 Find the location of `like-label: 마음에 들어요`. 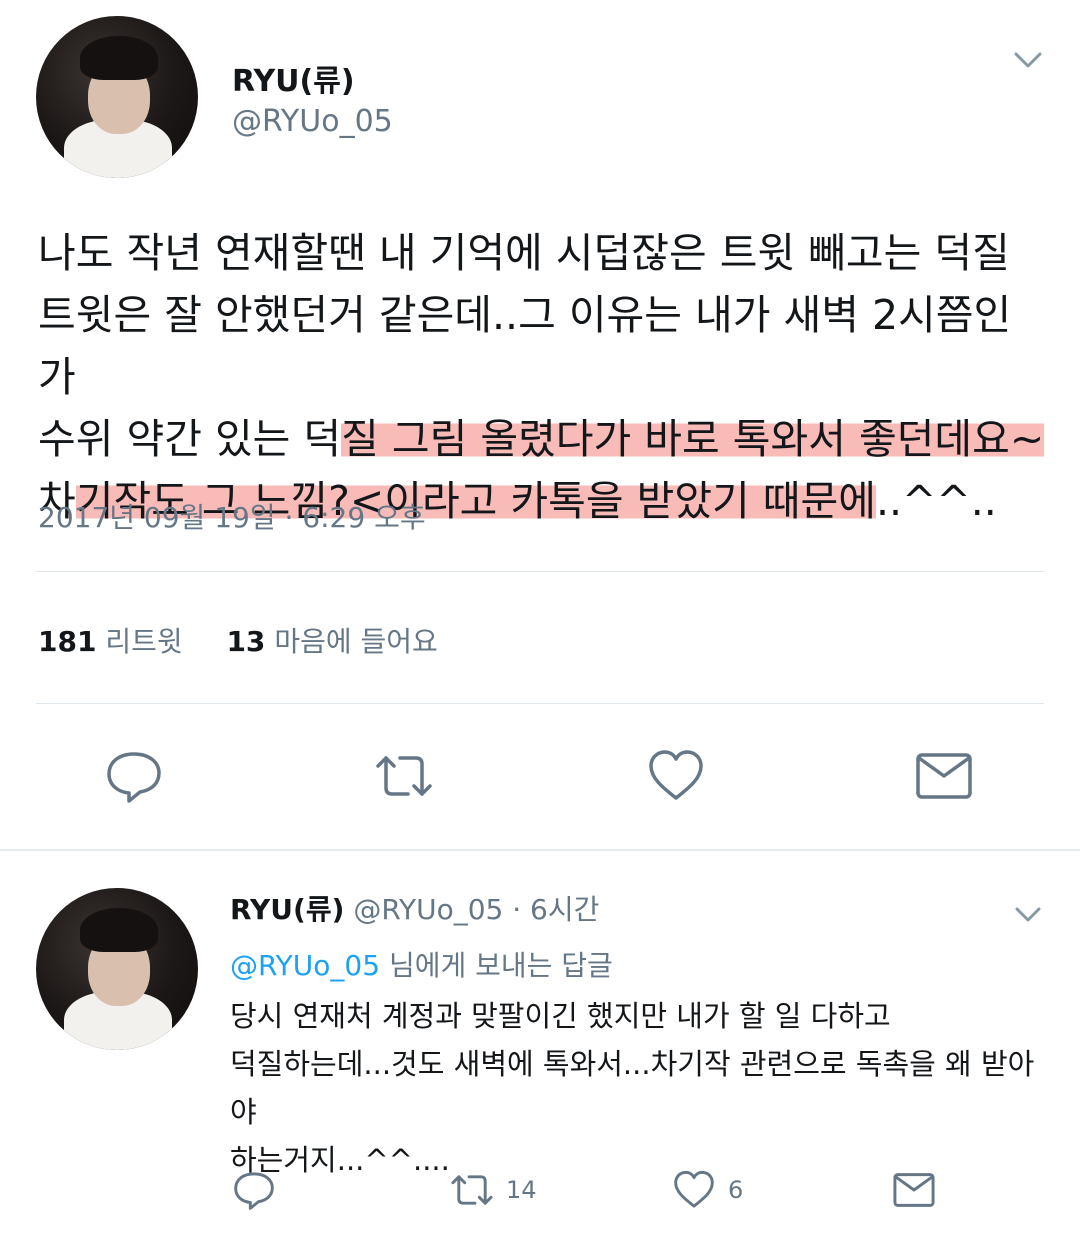

like-label: 마음에 들어요 is located at coordinates (355, 641).